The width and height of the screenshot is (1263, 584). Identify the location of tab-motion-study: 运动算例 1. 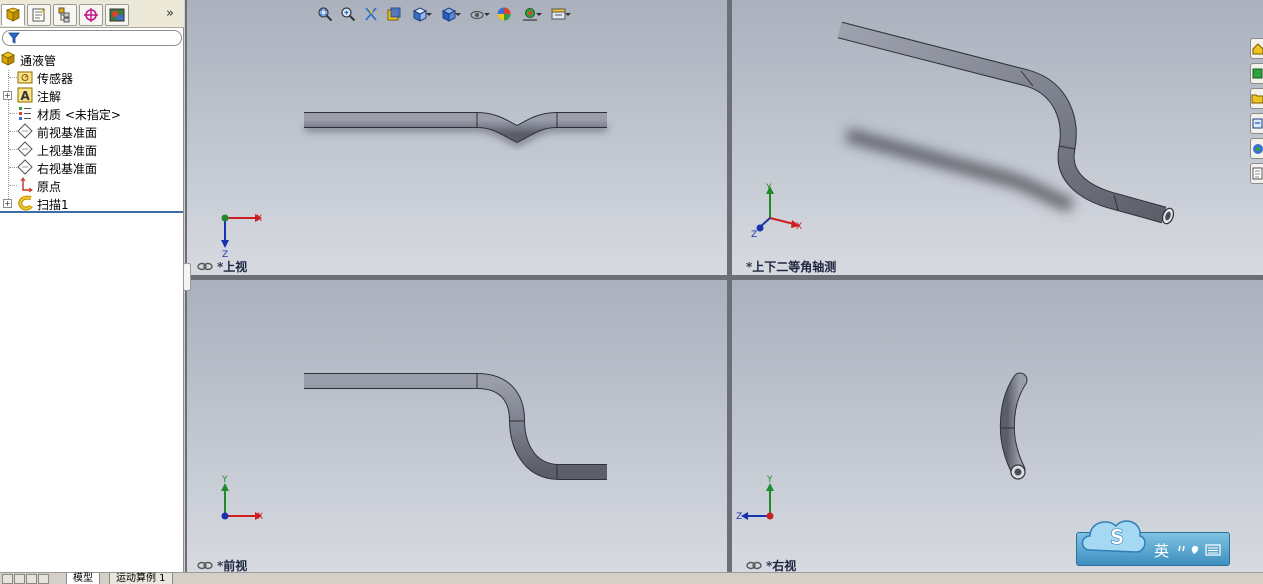
(141, 578).